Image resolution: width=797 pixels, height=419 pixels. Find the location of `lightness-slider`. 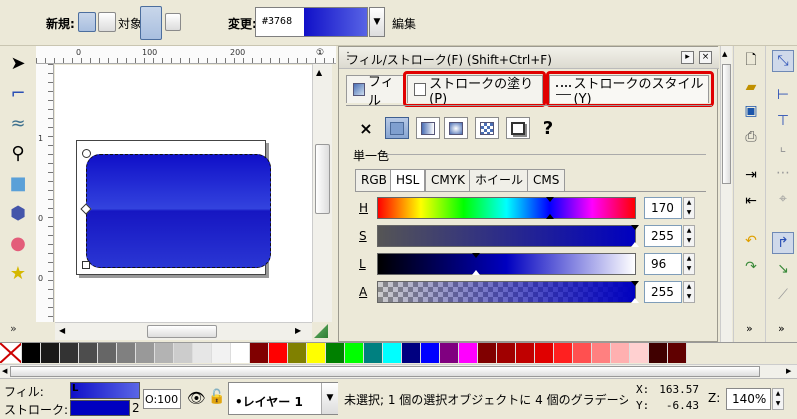

lightness-slider is located at coordinates (506, 264).